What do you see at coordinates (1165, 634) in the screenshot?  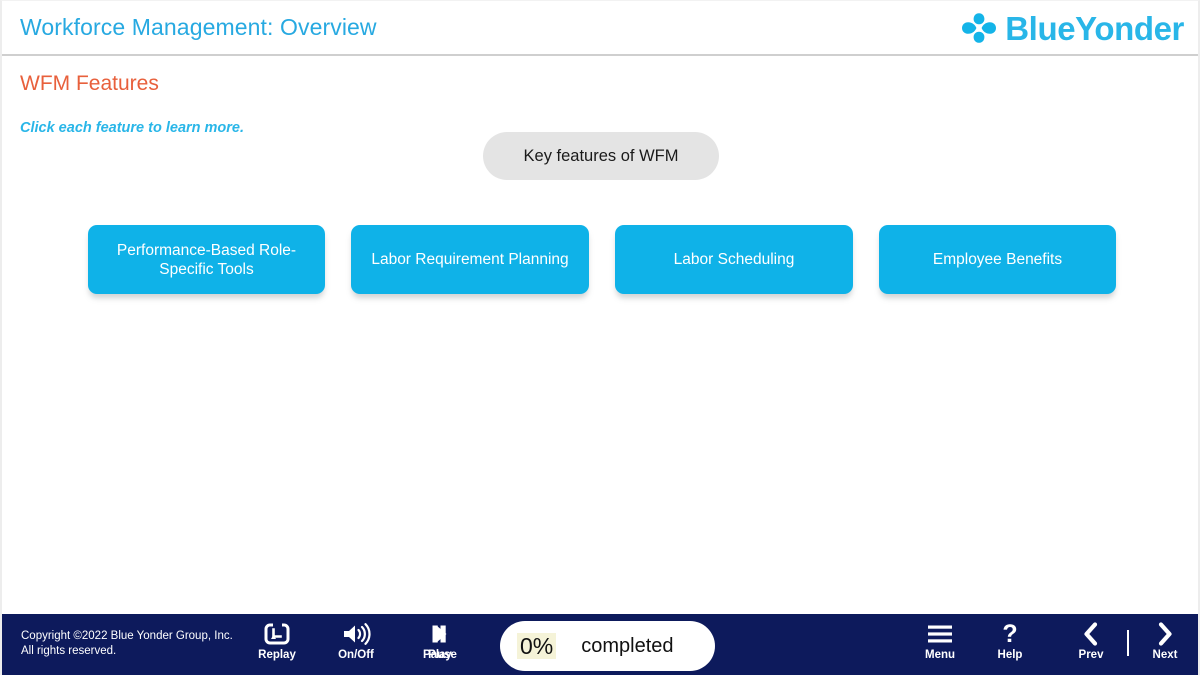 I see `chevron-right-icon` at bounding box center [1165, 634].